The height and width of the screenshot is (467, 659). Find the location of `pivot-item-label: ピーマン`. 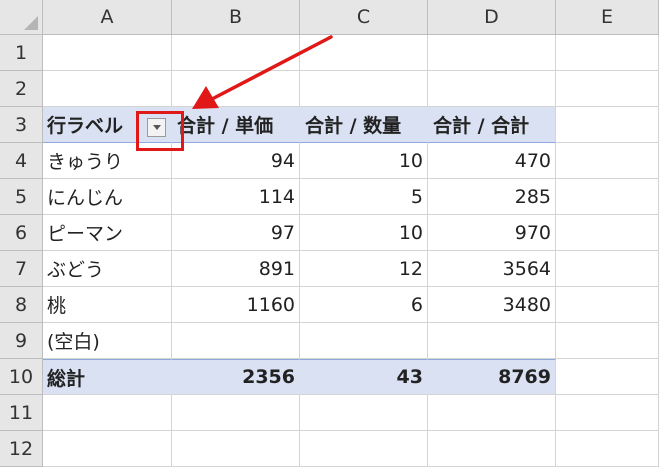

pivot-item-label: ピーマン is located at coordinates (107, 233).